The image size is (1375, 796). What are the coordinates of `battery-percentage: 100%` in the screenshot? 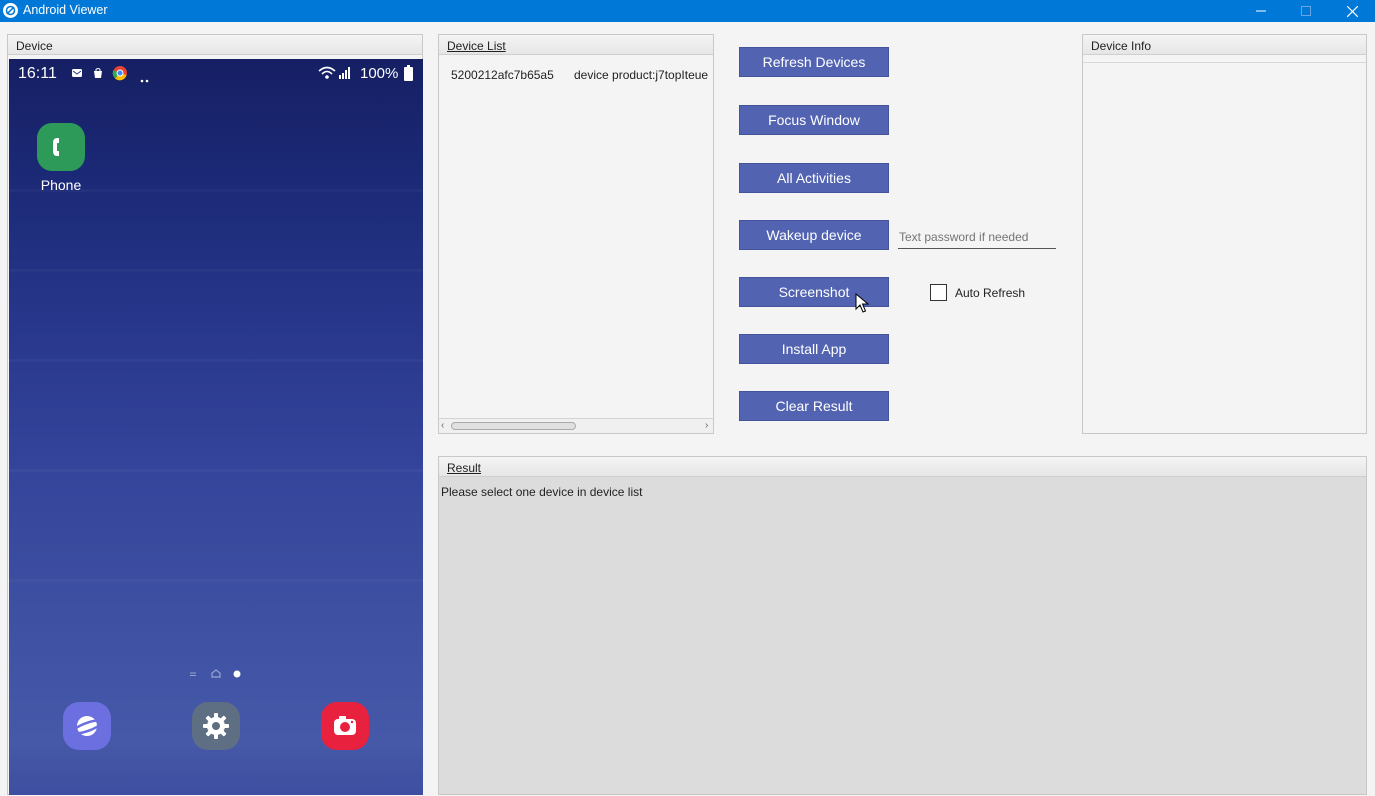 It's located at (379, 73).